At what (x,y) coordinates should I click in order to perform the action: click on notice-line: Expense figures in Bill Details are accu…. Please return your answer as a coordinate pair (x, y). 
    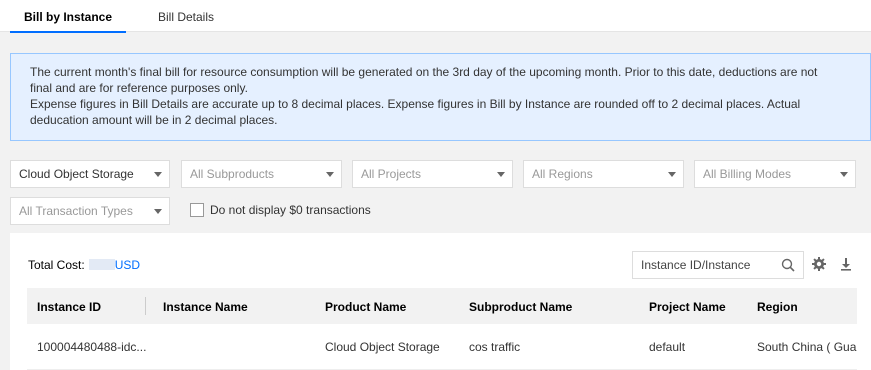
    Looking at the image, I should click on (415, 104).